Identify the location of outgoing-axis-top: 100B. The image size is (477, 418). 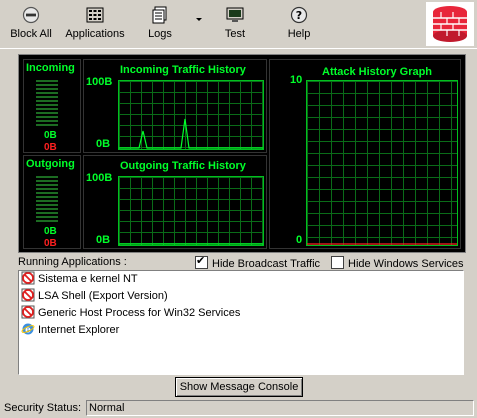
(99, 178).